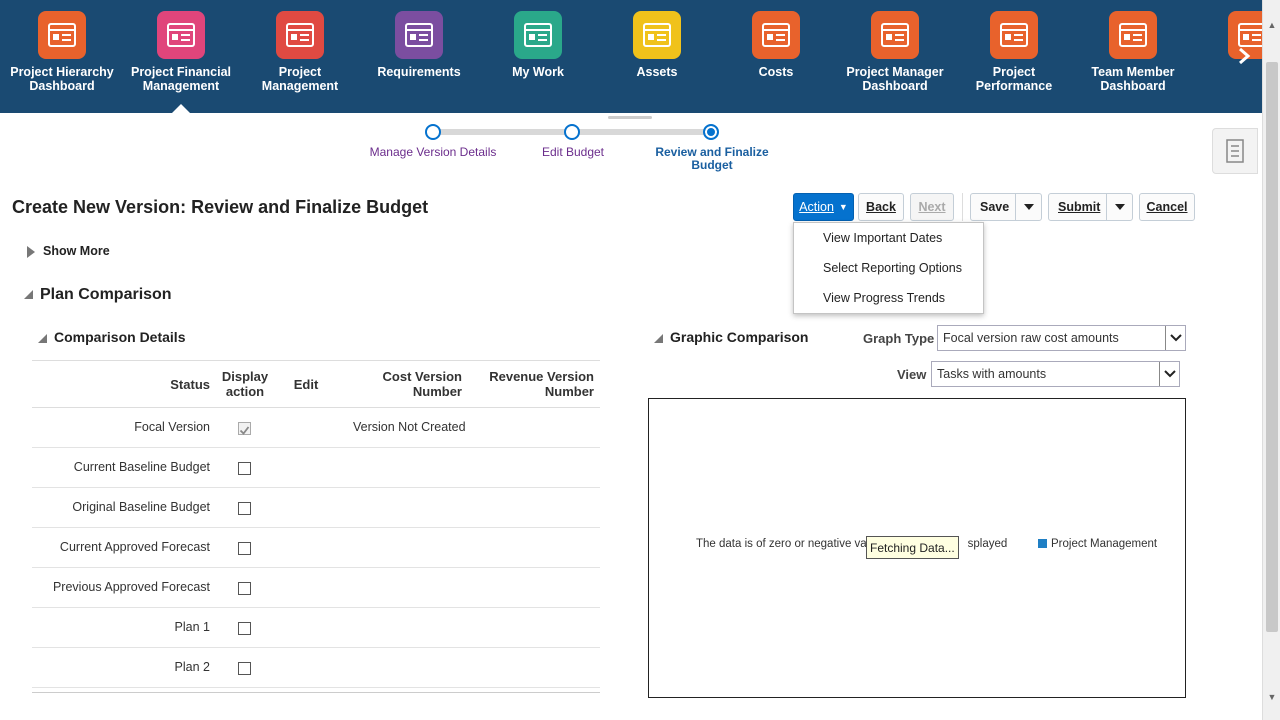 The height and width of the screenshot is (720, 1280). Describe the element at coordinates (316, 628) in the screenshot. I see `table-row: Plan 1` at that location.